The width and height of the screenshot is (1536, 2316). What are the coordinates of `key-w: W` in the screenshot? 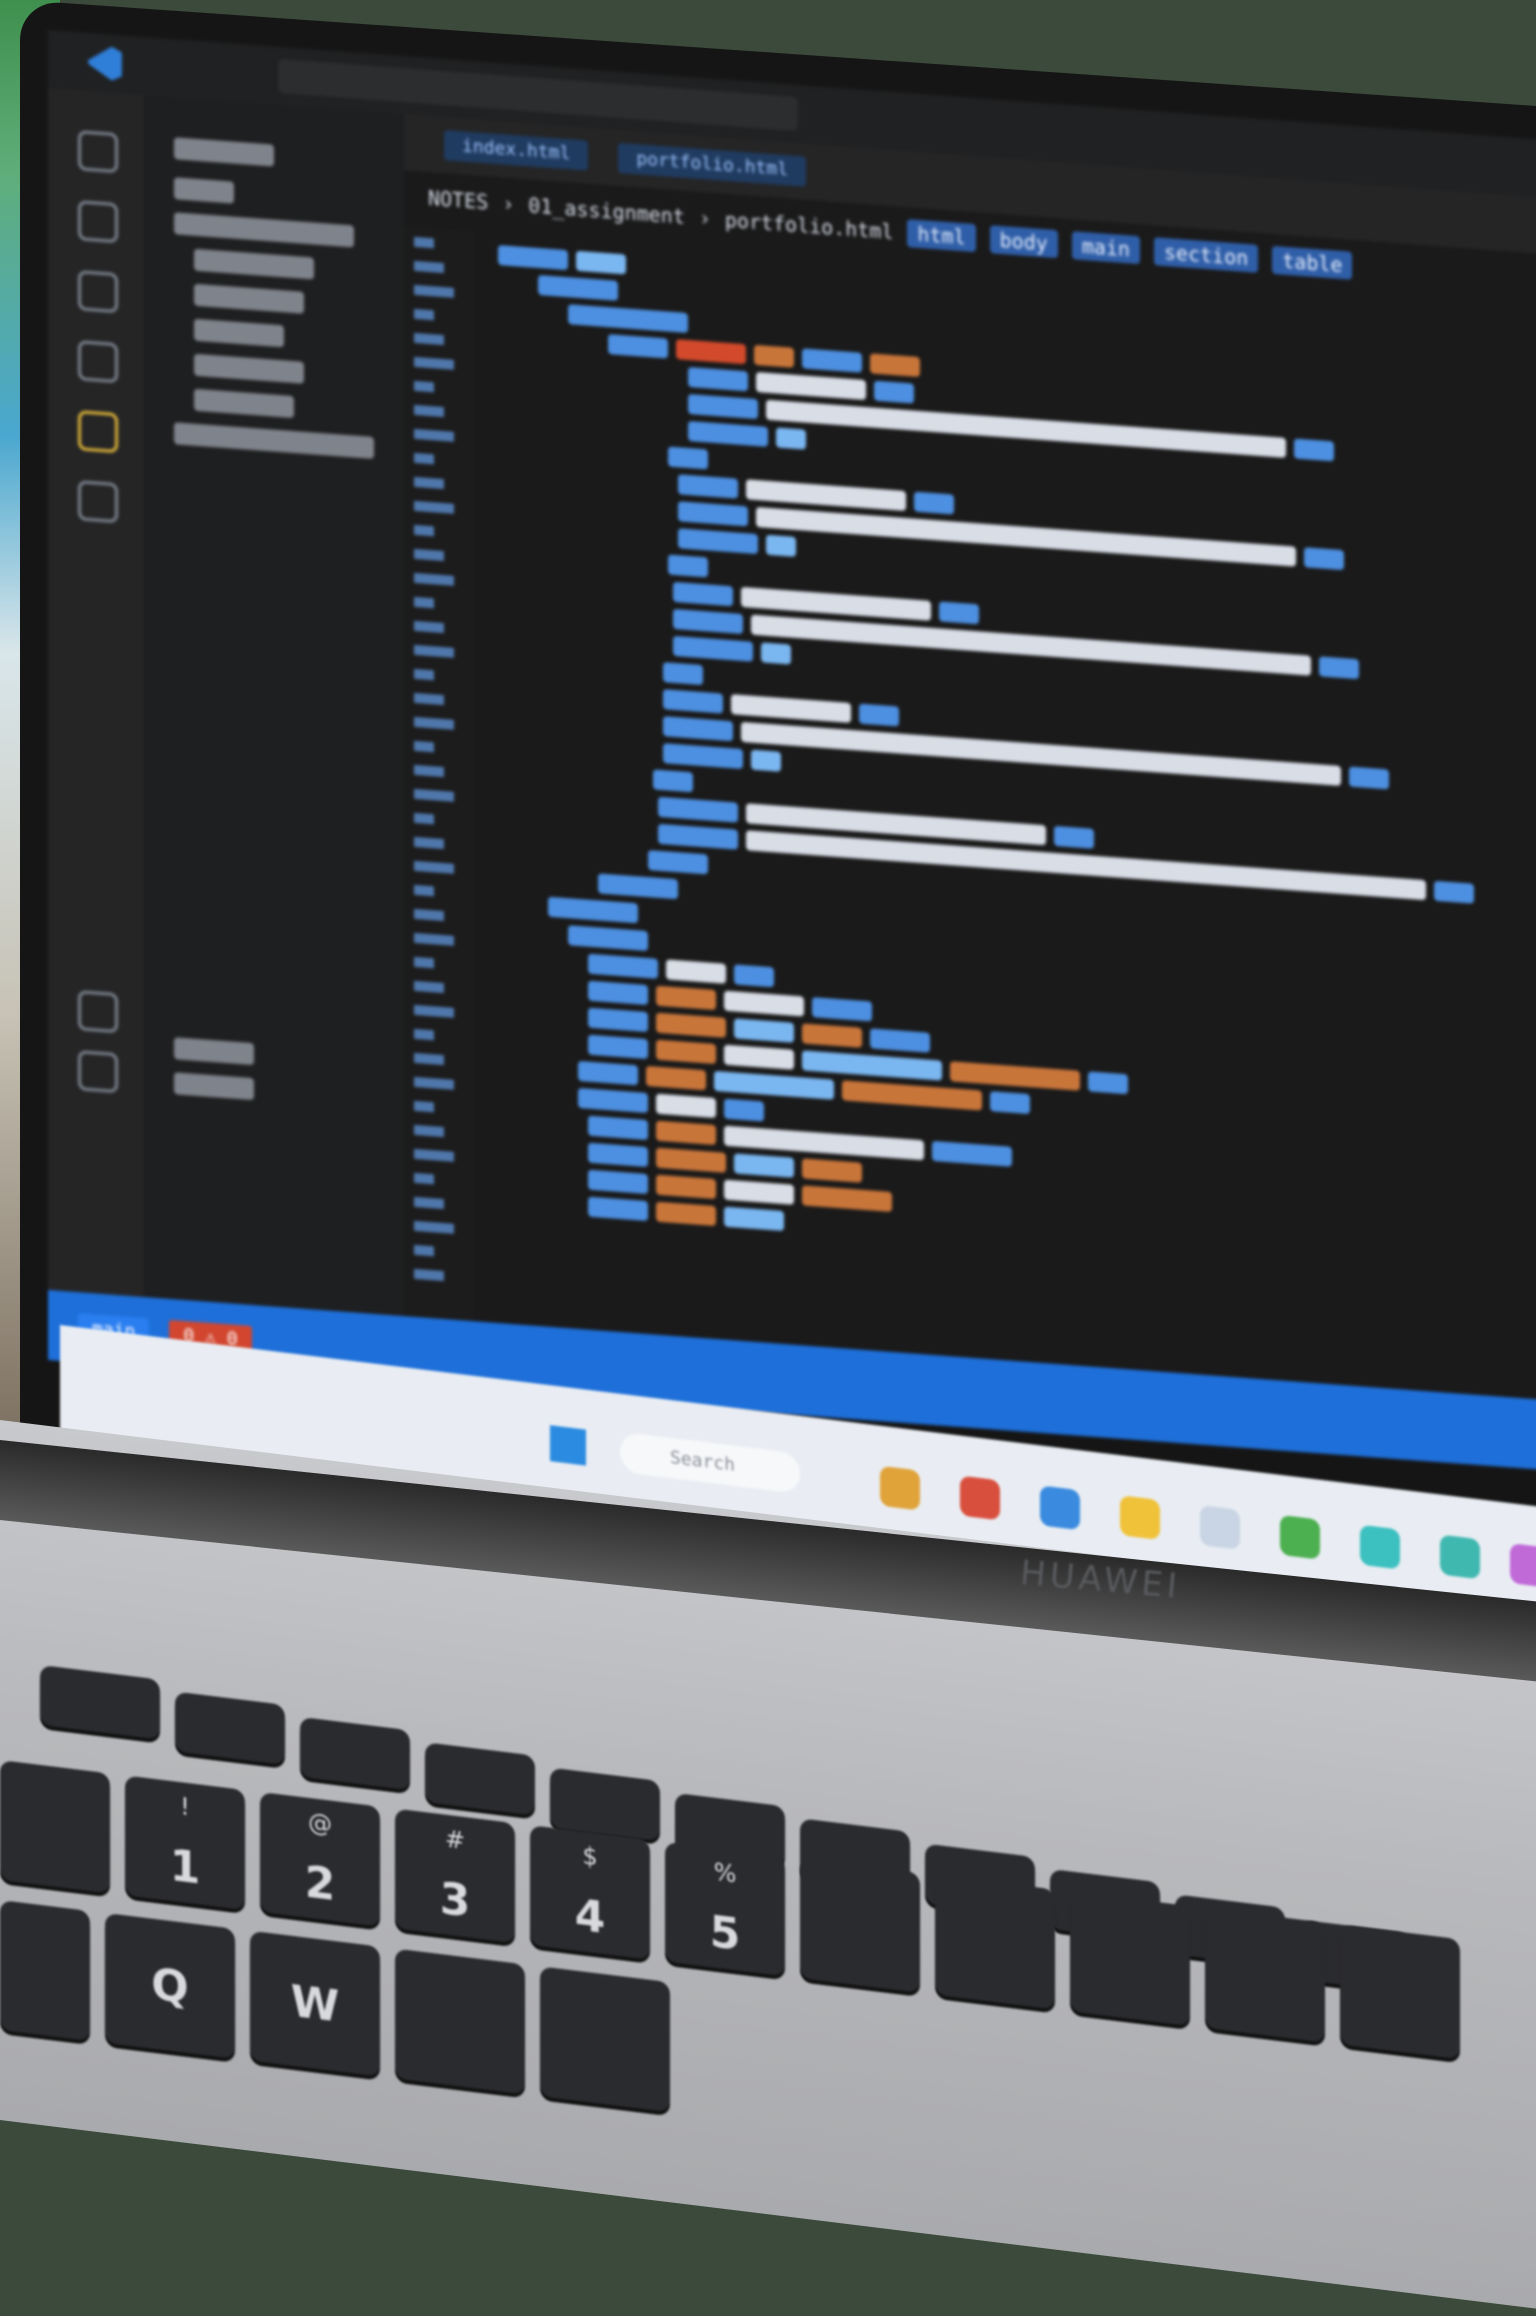 It's located at (315, 2003).